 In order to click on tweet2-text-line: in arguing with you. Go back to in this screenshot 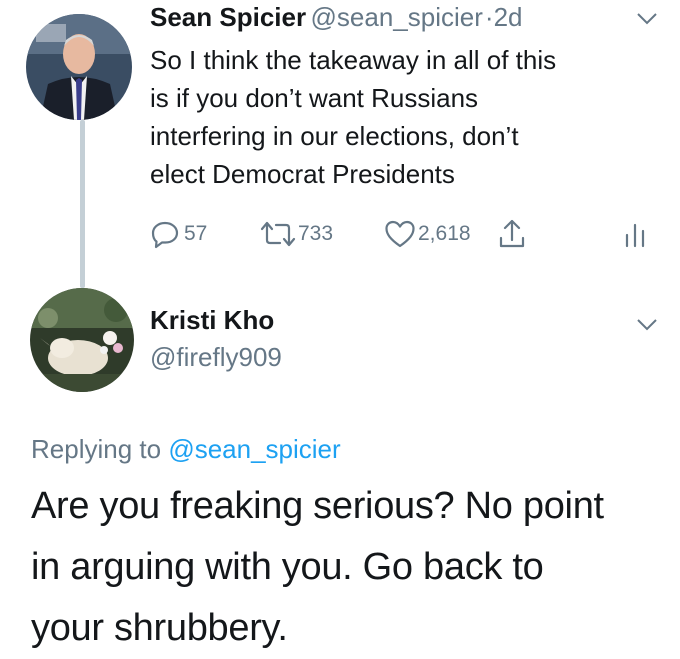, I will do `click(287, 567)`.